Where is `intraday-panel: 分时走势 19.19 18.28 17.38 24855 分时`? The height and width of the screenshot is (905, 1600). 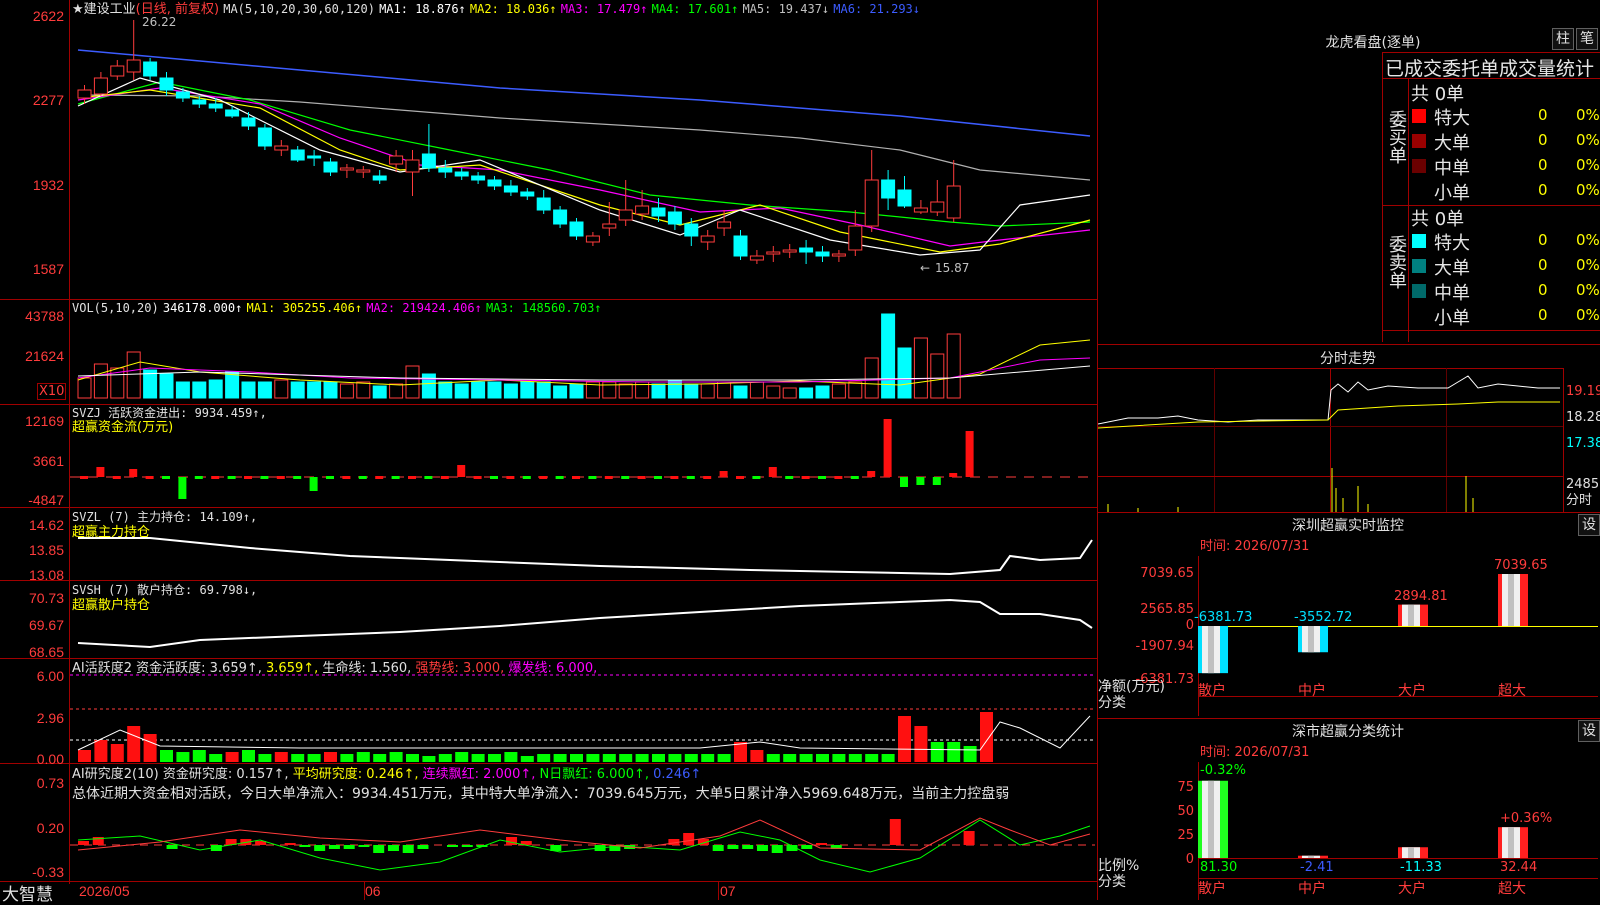 intraday-panel: 分时走势 19.19 18.28 17.38 24855 分时 is located at coordinates (1349, 428).